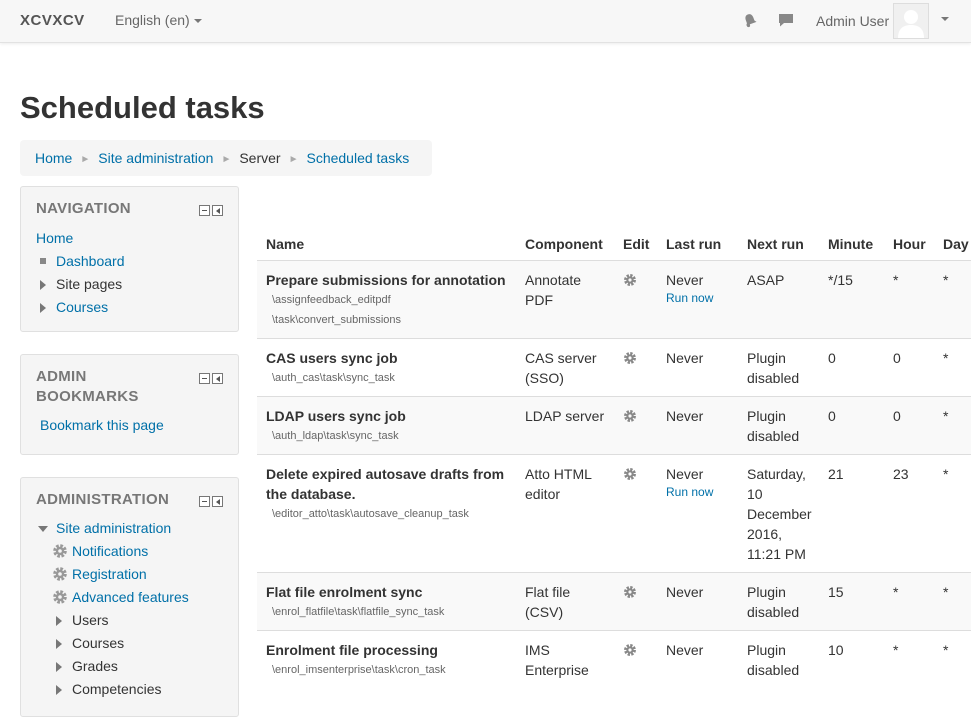 Image resolution: width=971 pixels, height=717 pixels. What do you see at coordinates (43, 261) in the screenshot?
I see `bullet-icon` at bounding box center [43, 261].